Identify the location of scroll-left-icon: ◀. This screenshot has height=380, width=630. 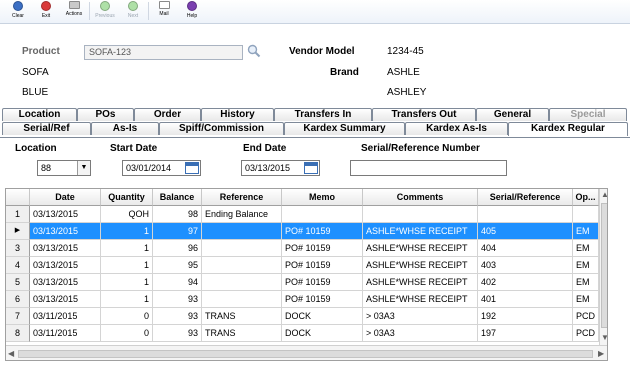
(11, 353).